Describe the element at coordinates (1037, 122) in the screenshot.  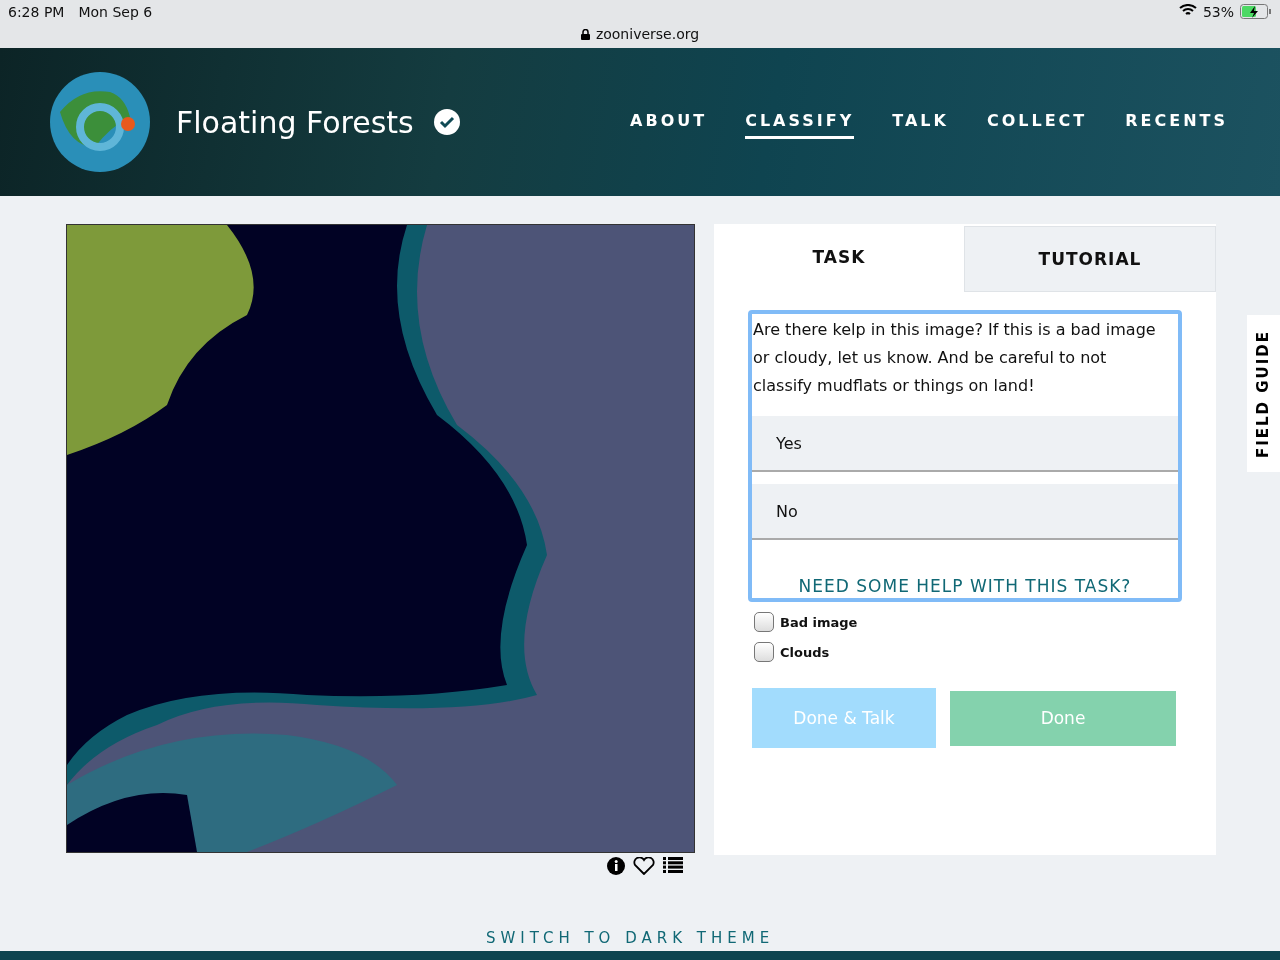
I see `nav-link: COLLECT` at that location.